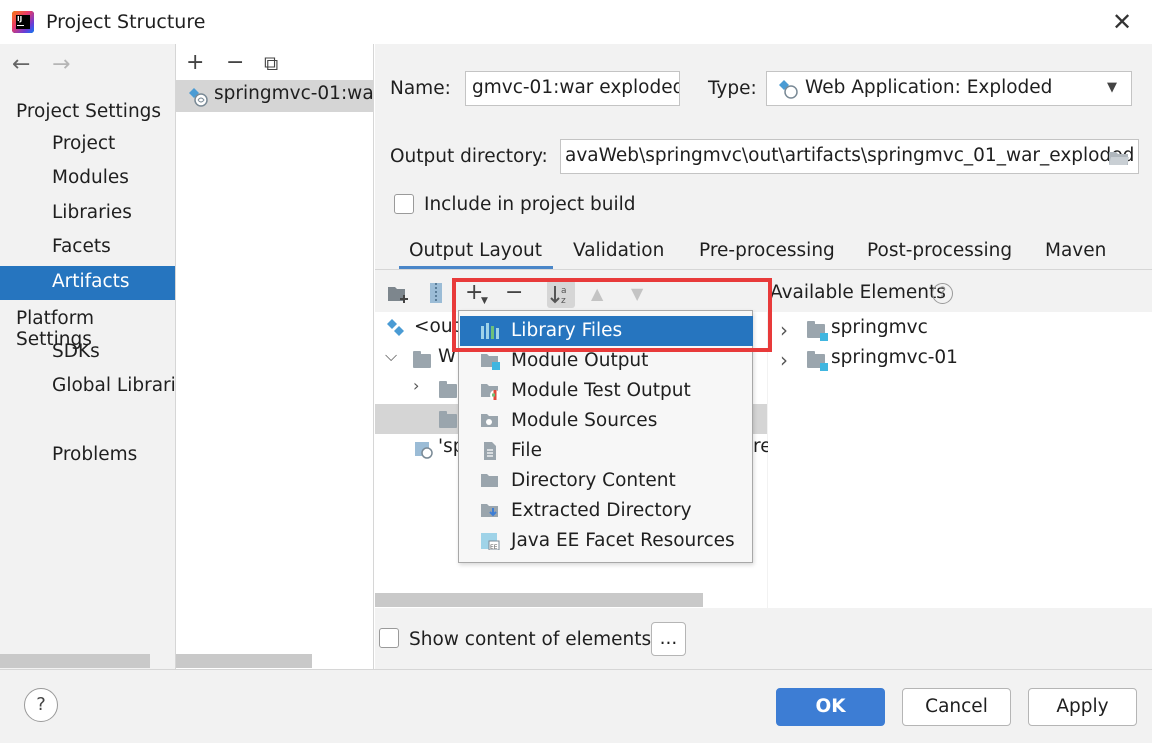 This screenshot has height=743, width=1152. What do you see at coordinates (1082, 707) in the screenshot?
I see `apply-button: Apply` at bounding box center [1082, 707].